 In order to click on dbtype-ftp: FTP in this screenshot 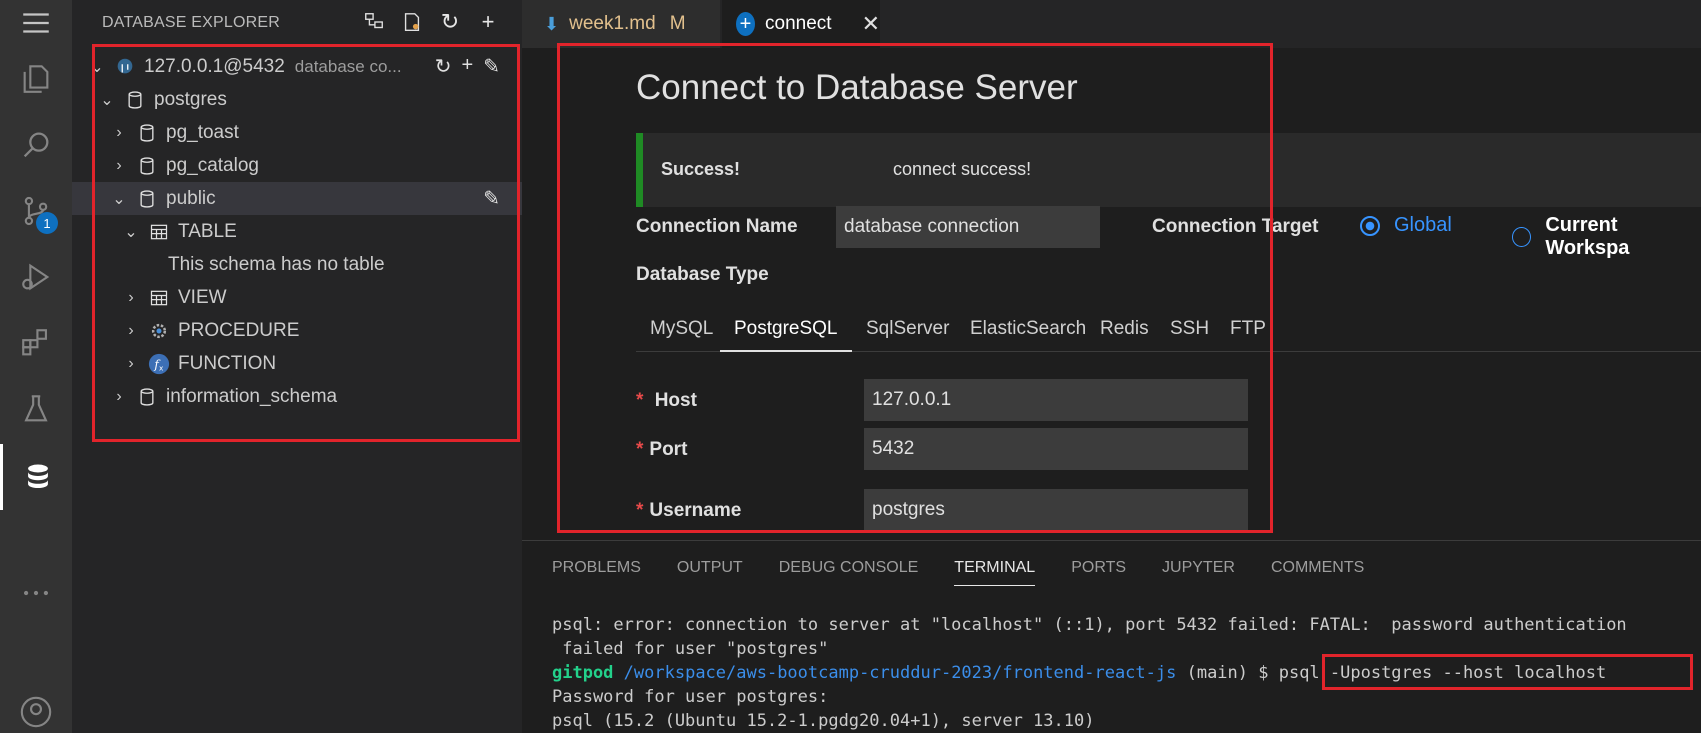, I will do `click(1248, 332)`.